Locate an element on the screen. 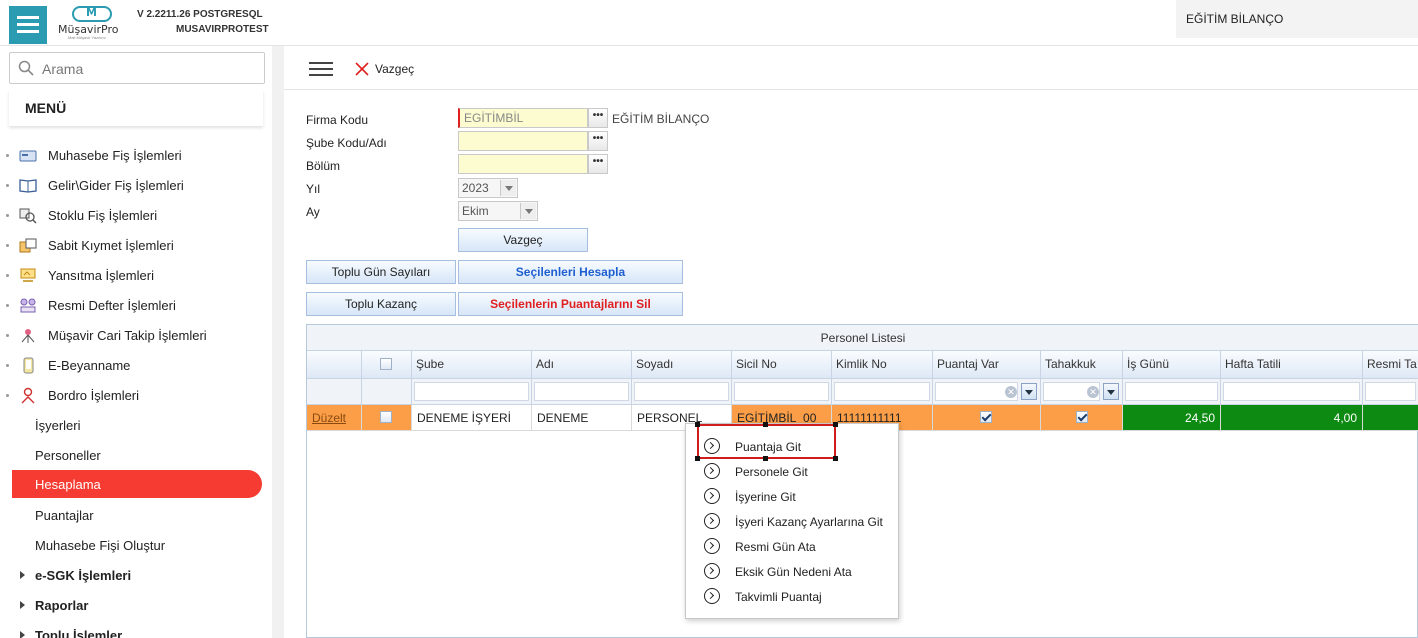  network-icon is located at coordinates (28, 336).